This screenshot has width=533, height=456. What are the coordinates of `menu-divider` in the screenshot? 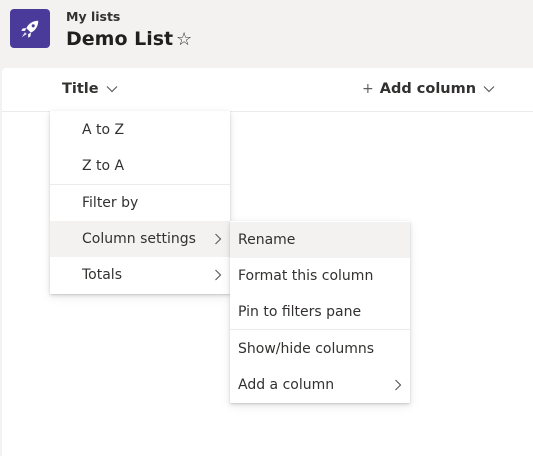 It's located at (320, 329).